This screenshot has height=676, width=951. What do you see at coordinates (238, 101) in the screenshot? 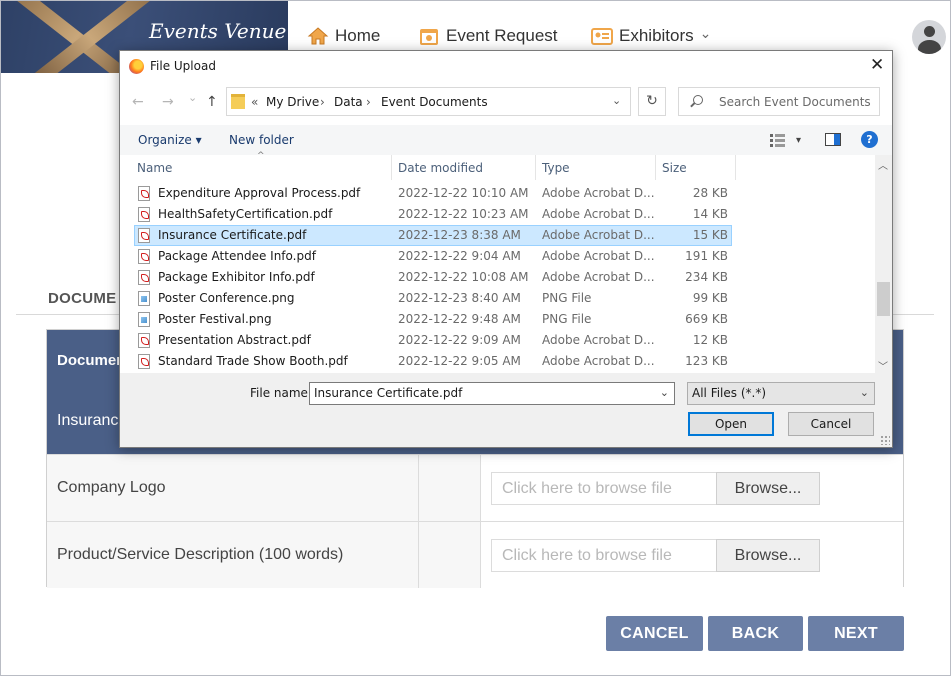
I see `folder-icon` at bounding box center [238, 101].